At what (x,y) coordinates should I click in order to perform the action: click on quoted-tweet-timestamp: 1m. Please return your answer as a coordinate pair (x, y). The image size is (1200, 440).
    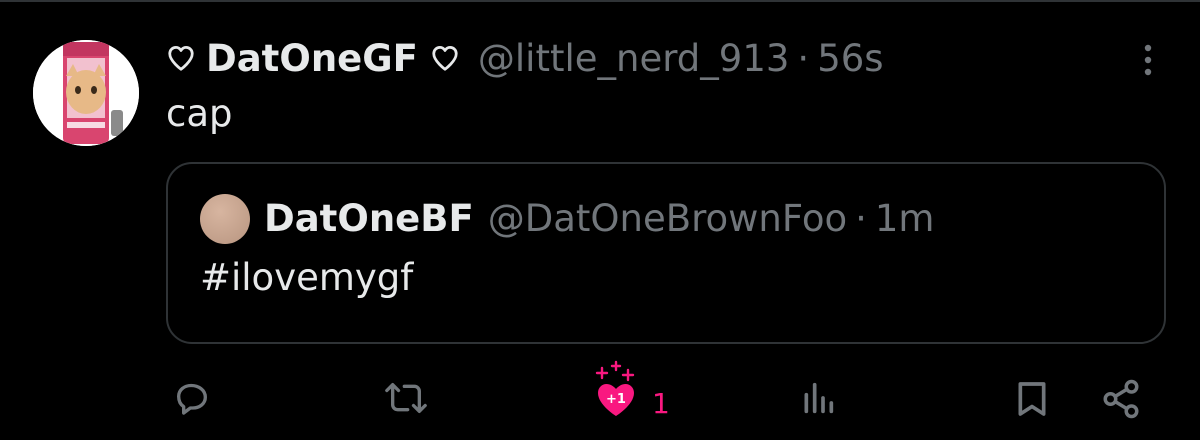
    Looking at the image, I should click on (904, 218).